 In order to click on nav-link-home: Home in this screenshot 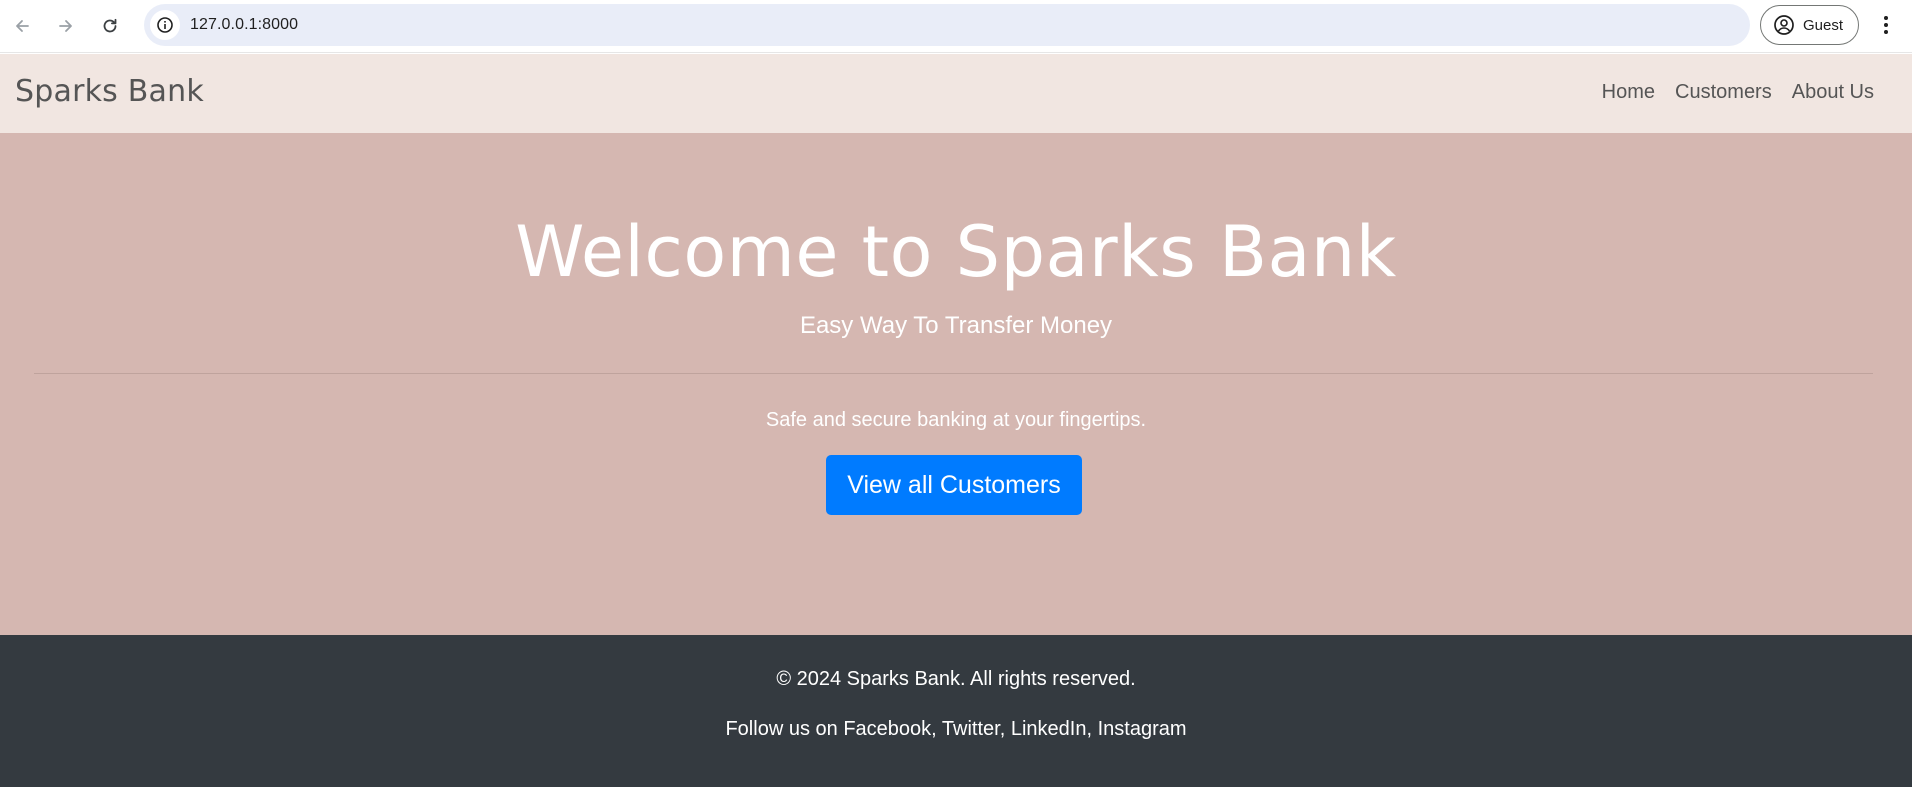, I will do `click(1628, 92)`.